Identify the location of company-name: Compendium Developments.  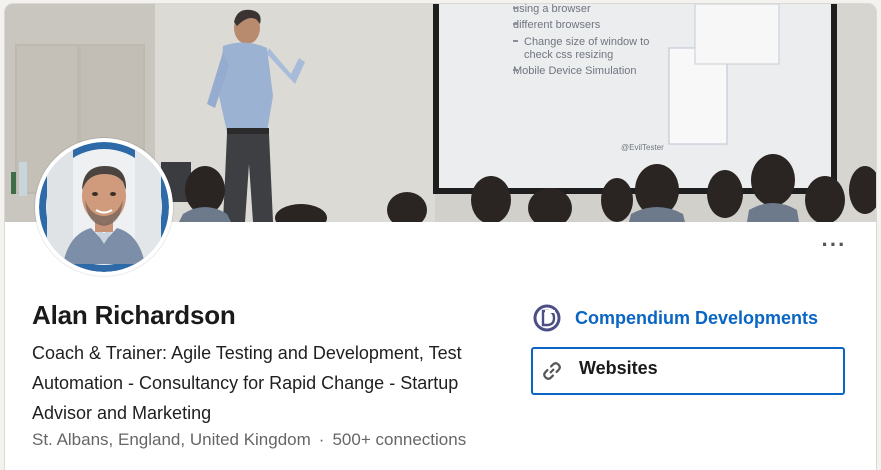
(697, 317).